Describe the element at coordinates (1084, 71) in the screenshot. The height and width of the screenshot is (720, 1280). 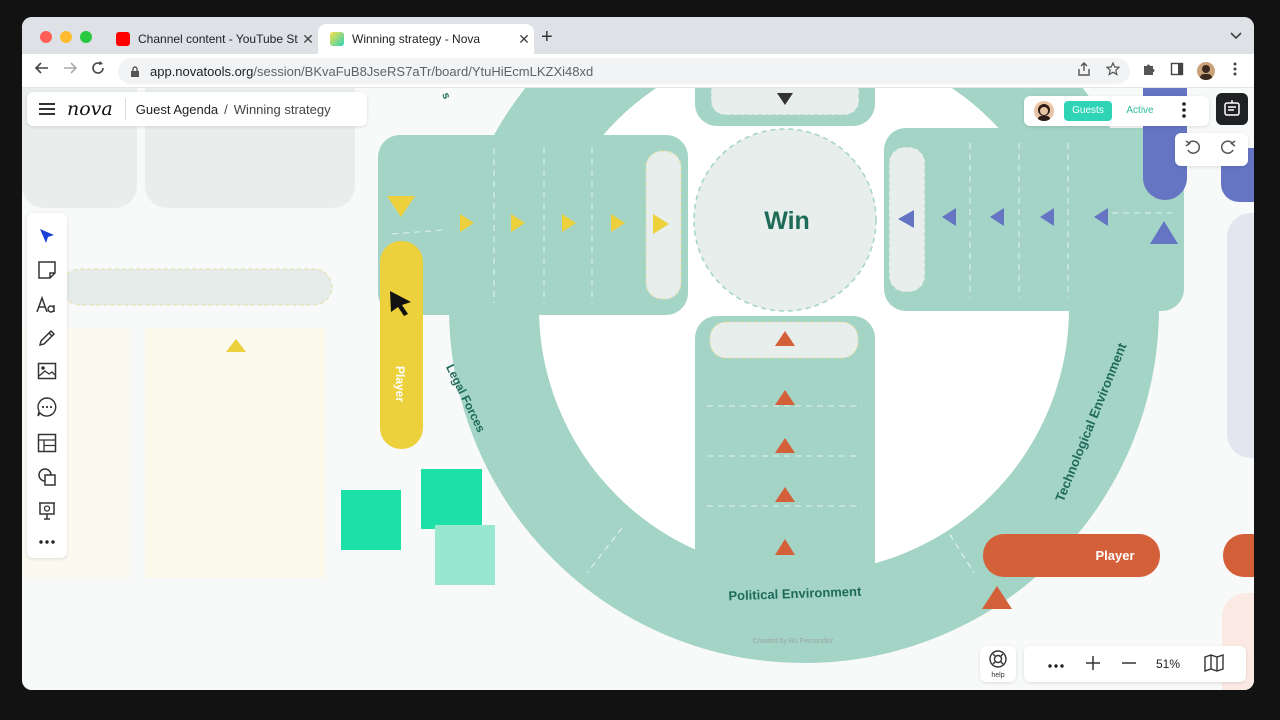
I see `share-icon` at that location.